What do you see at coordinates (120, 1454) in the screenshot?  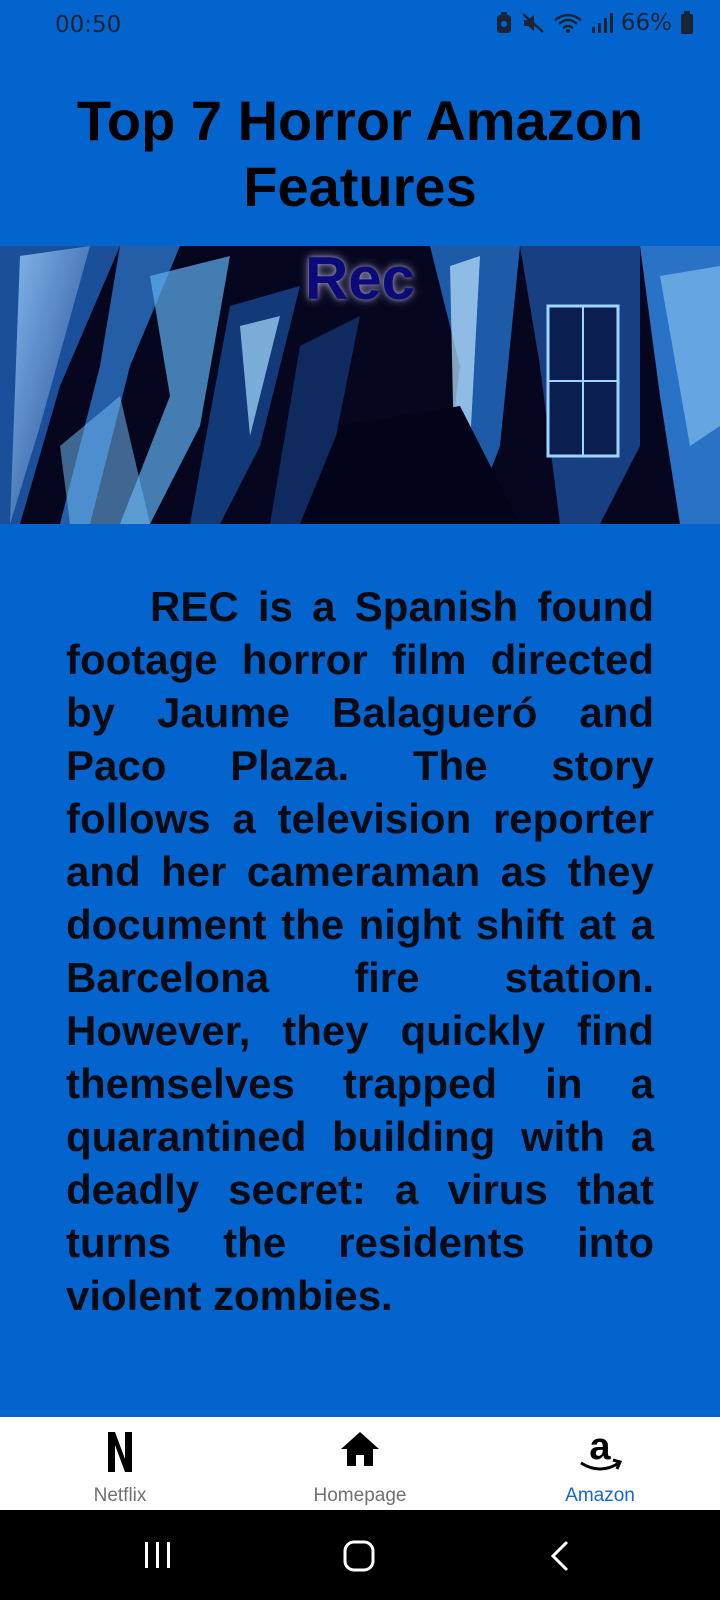 I see `netflix-icon` at bounding box center [120, 1454].